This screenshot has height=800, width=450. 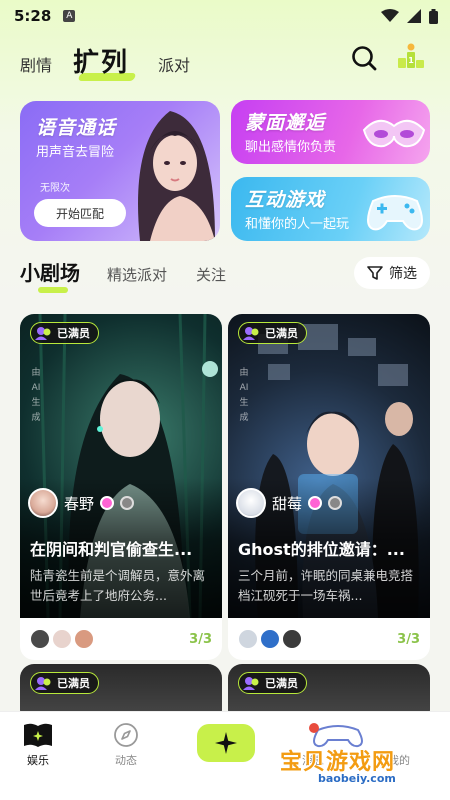 What do you see at coordinates (364, 58) in the screenshot?
I see `search-icon` at bounding box center [364, 58].